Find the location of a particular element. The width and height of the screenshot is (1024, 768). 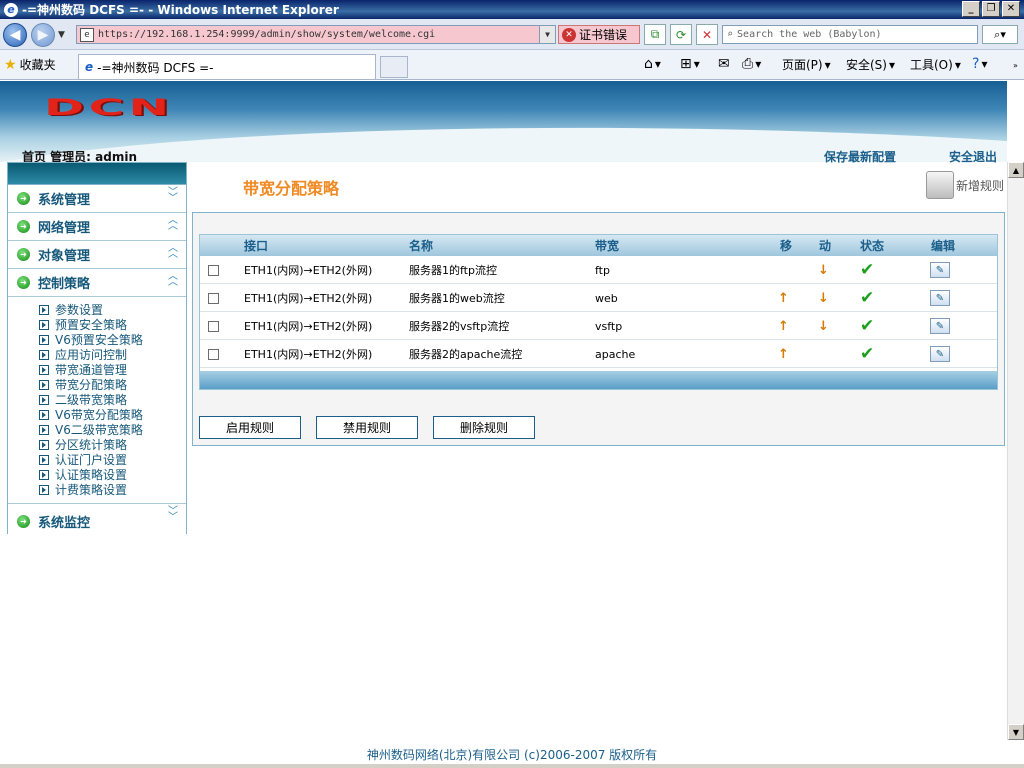

tab-ie-icon: e is located at coordinates (89, 67).